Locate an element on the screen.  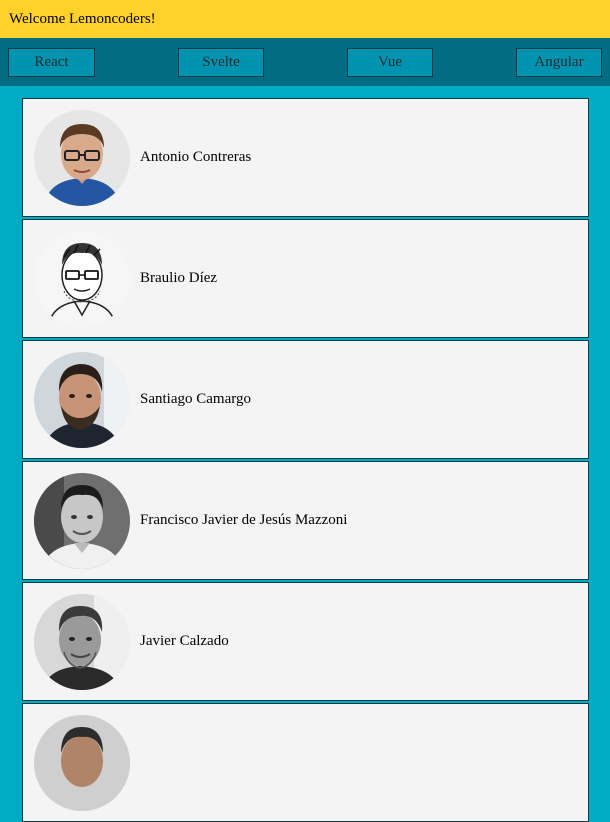
angular-button: Angular is located at coordinates (559, 62).